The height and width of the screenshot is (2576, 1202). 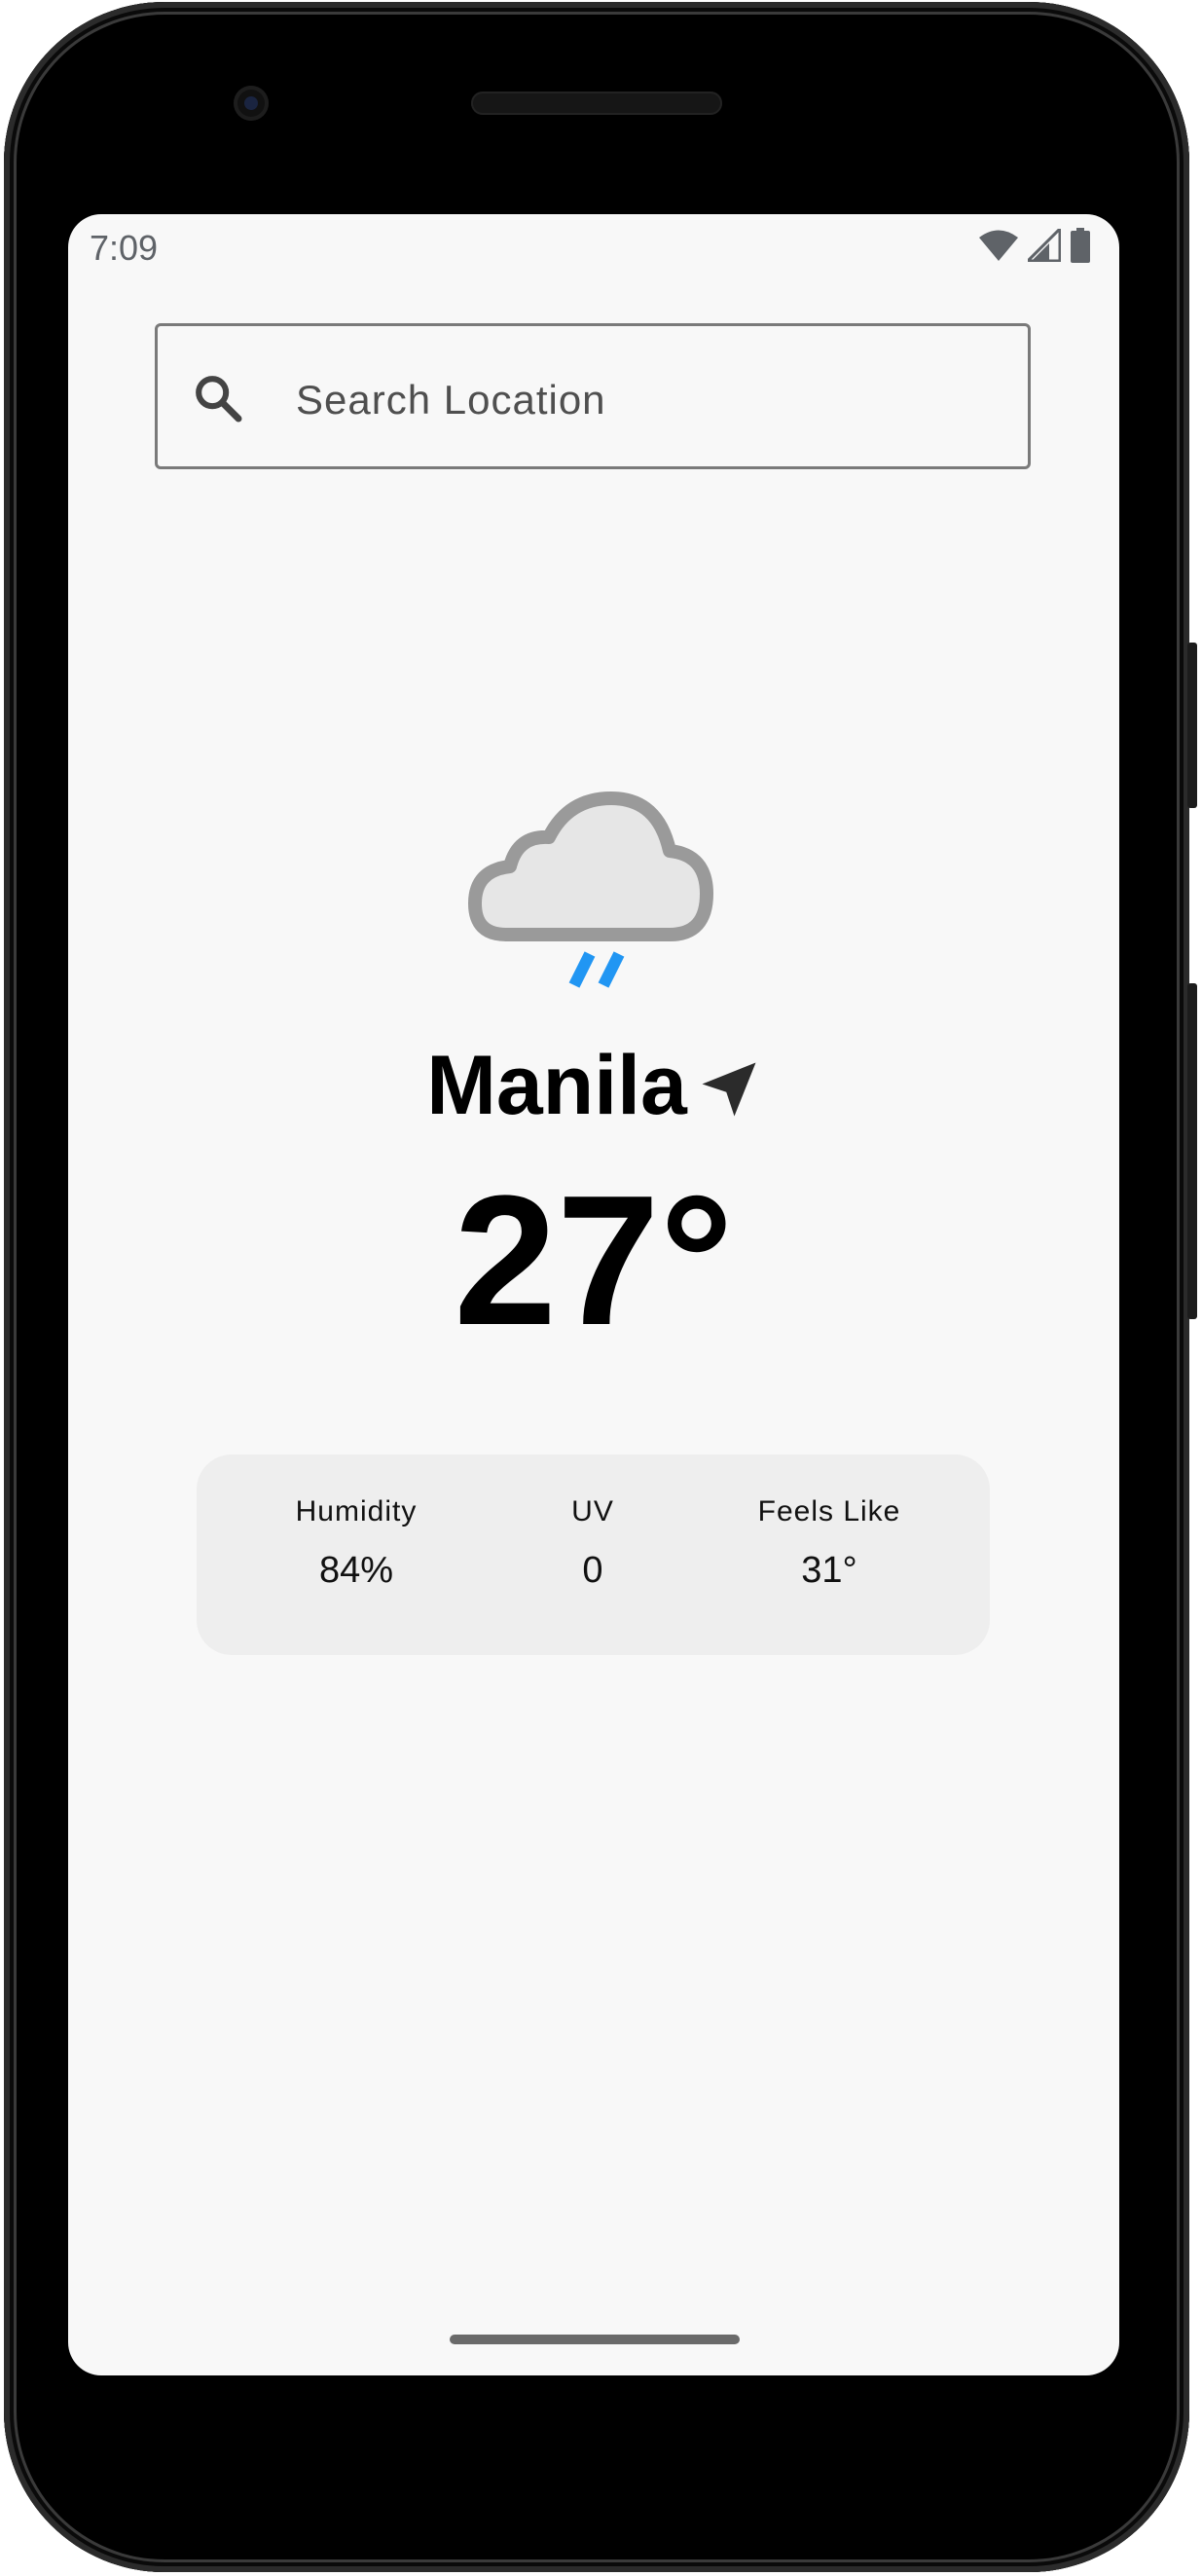 What do you see at coordinates (729, 1089) in the screenshot?
I see `navigation-arrow-icon` at bounding box center [729, 1089].